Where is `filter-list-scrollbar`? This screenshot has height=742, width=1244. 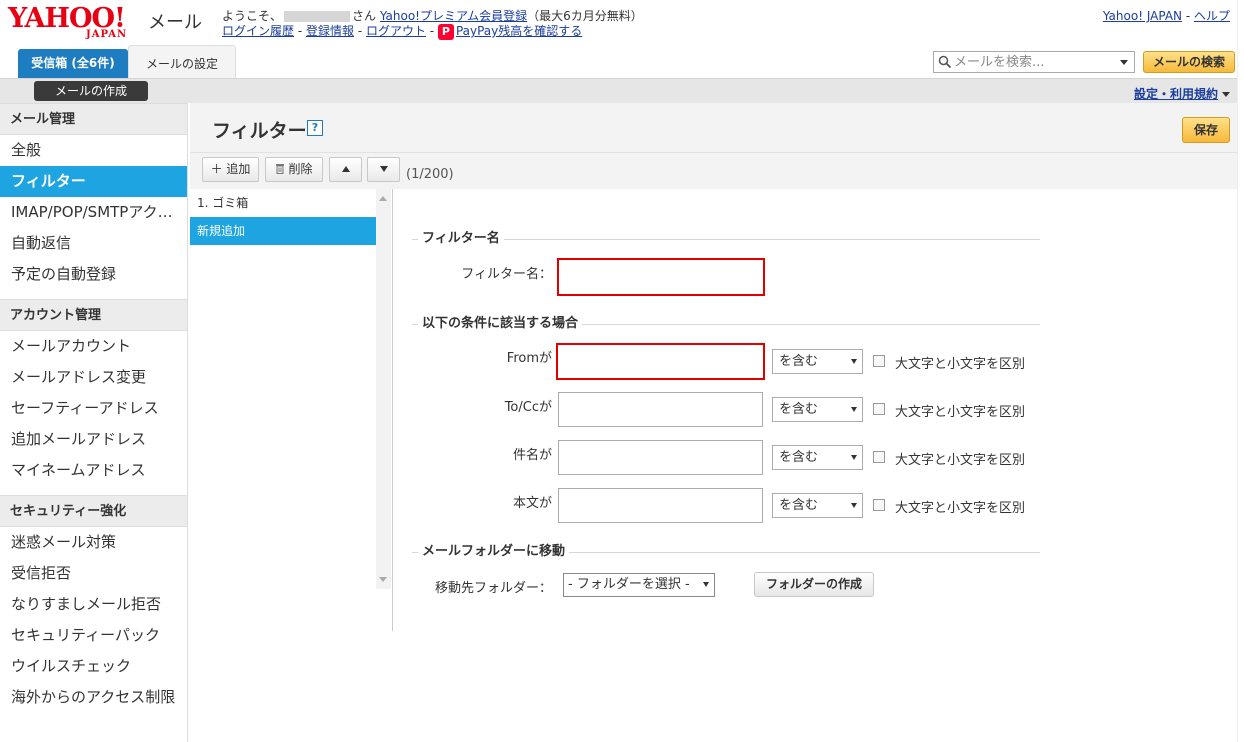
filter-list-scrollbar is located at coordinates (383, 389).